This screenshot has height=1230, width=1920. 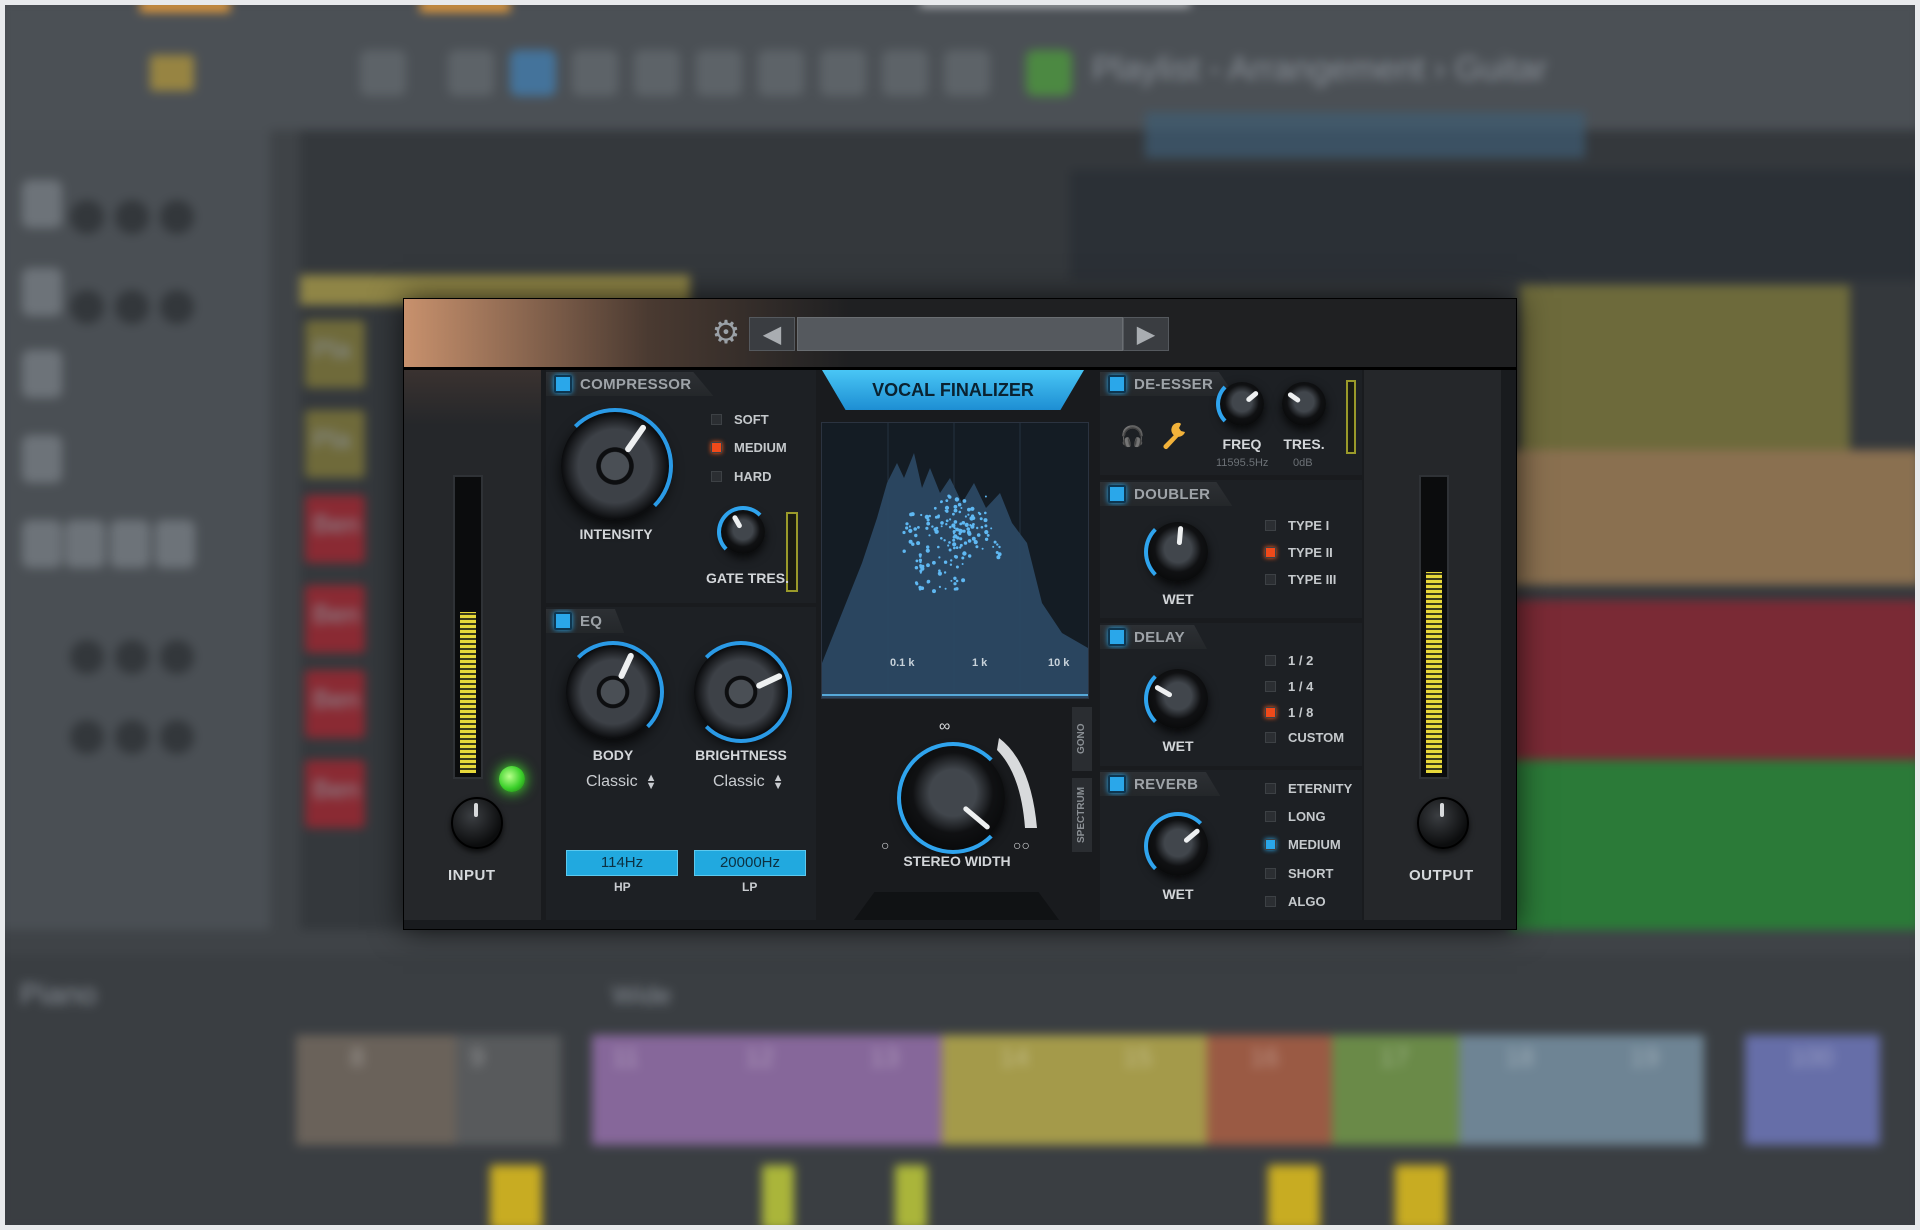 What do you see at coordinates (967, 73) in the screenshot?
I see `speaker-icon` at bounding box center [967, 73].